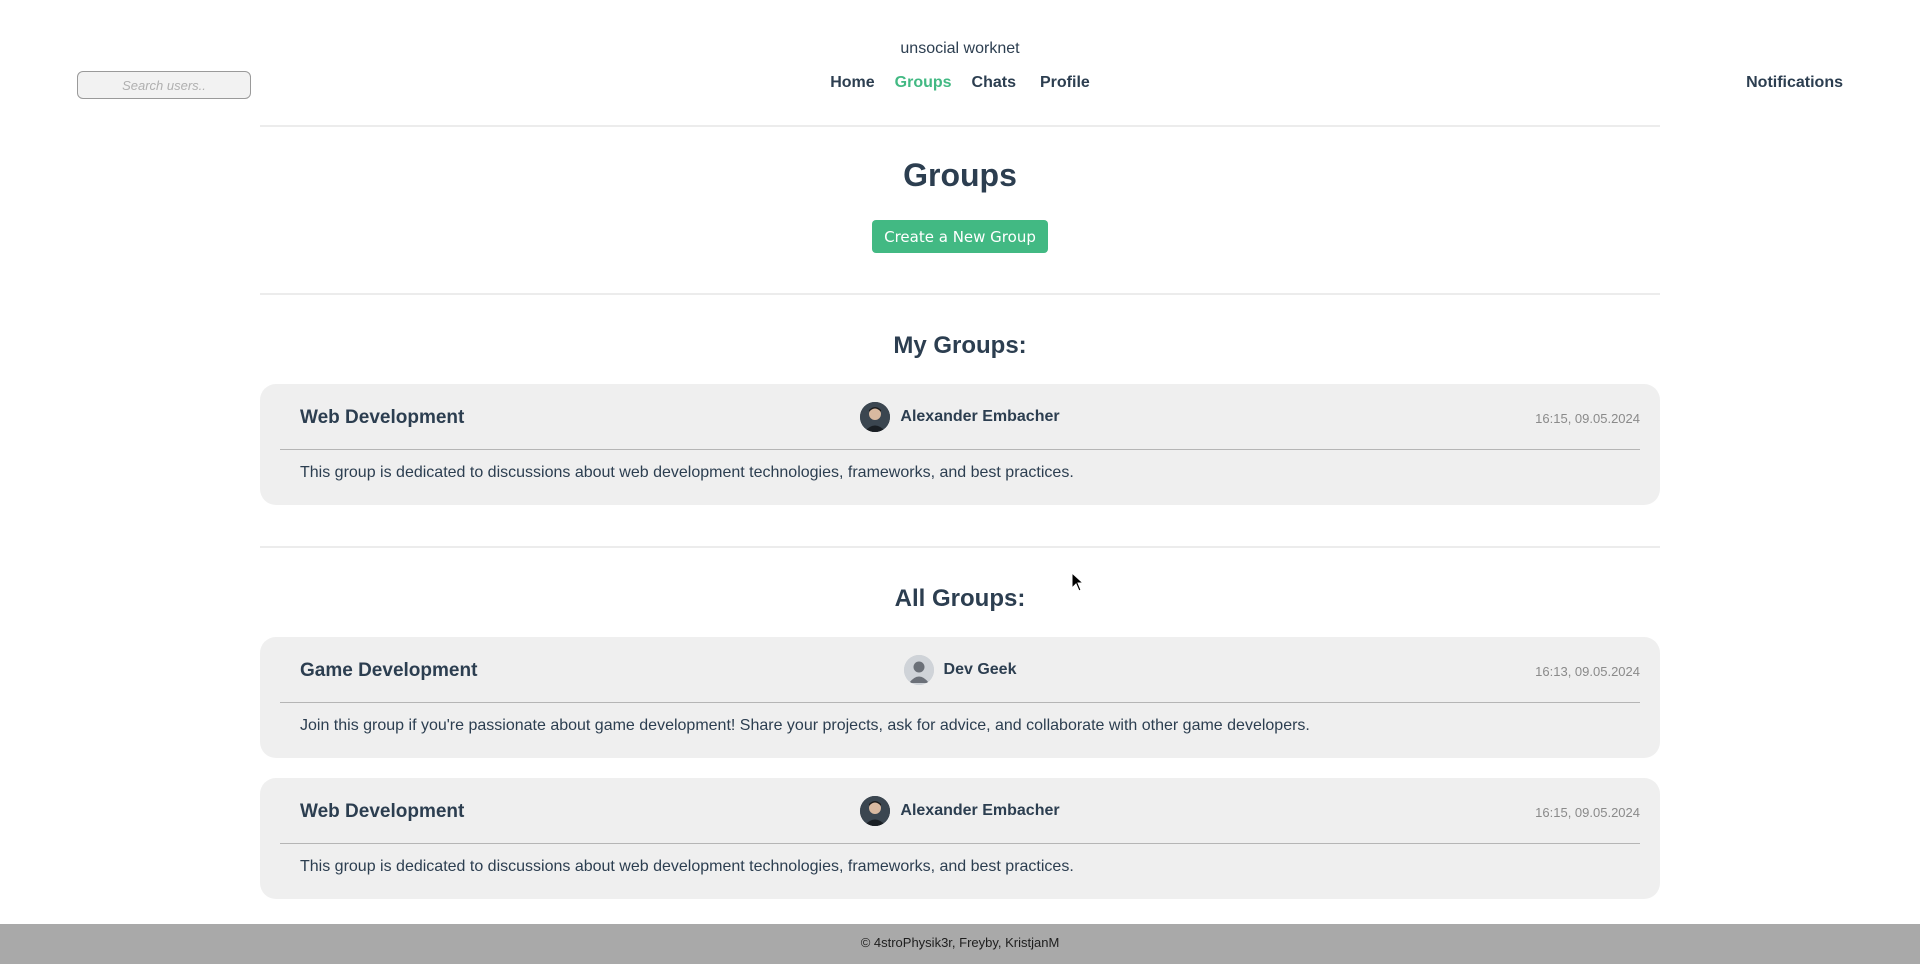 This screenshot has height=964, width=1920. What do you see at coordinates (994, 83) in the screenshot?
I see `nav-chats-link: Chats` at bounding box center [994, 83].